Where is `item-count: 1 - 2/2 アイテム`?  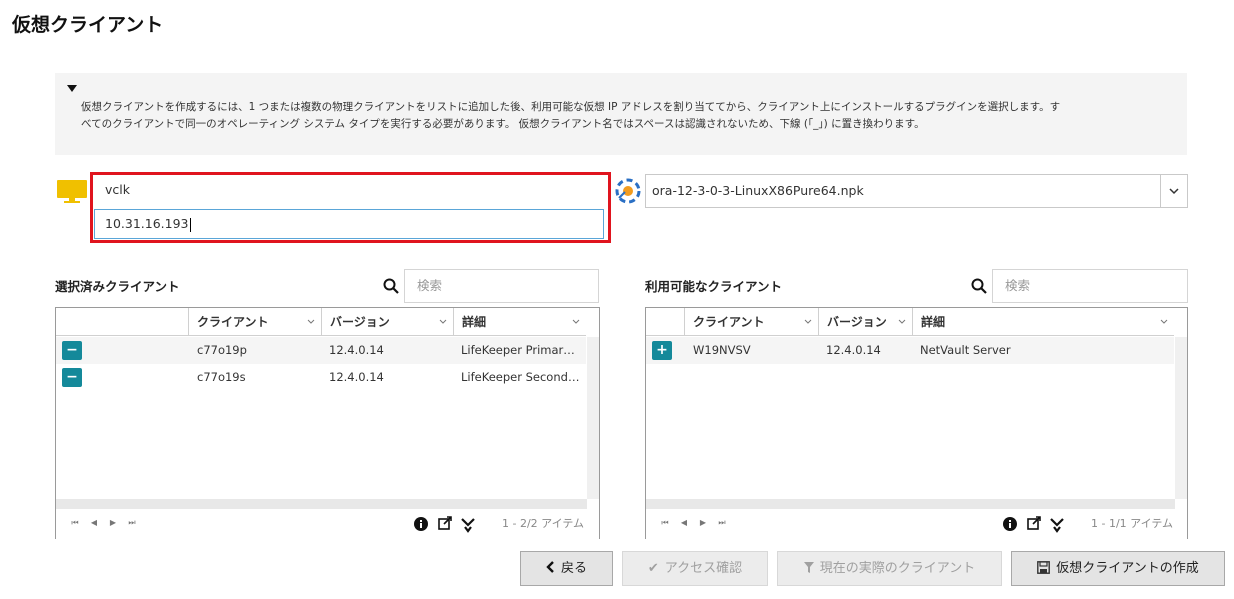 item-count: 1 - 2/2 アイテム is located at coordinates (543, 523).